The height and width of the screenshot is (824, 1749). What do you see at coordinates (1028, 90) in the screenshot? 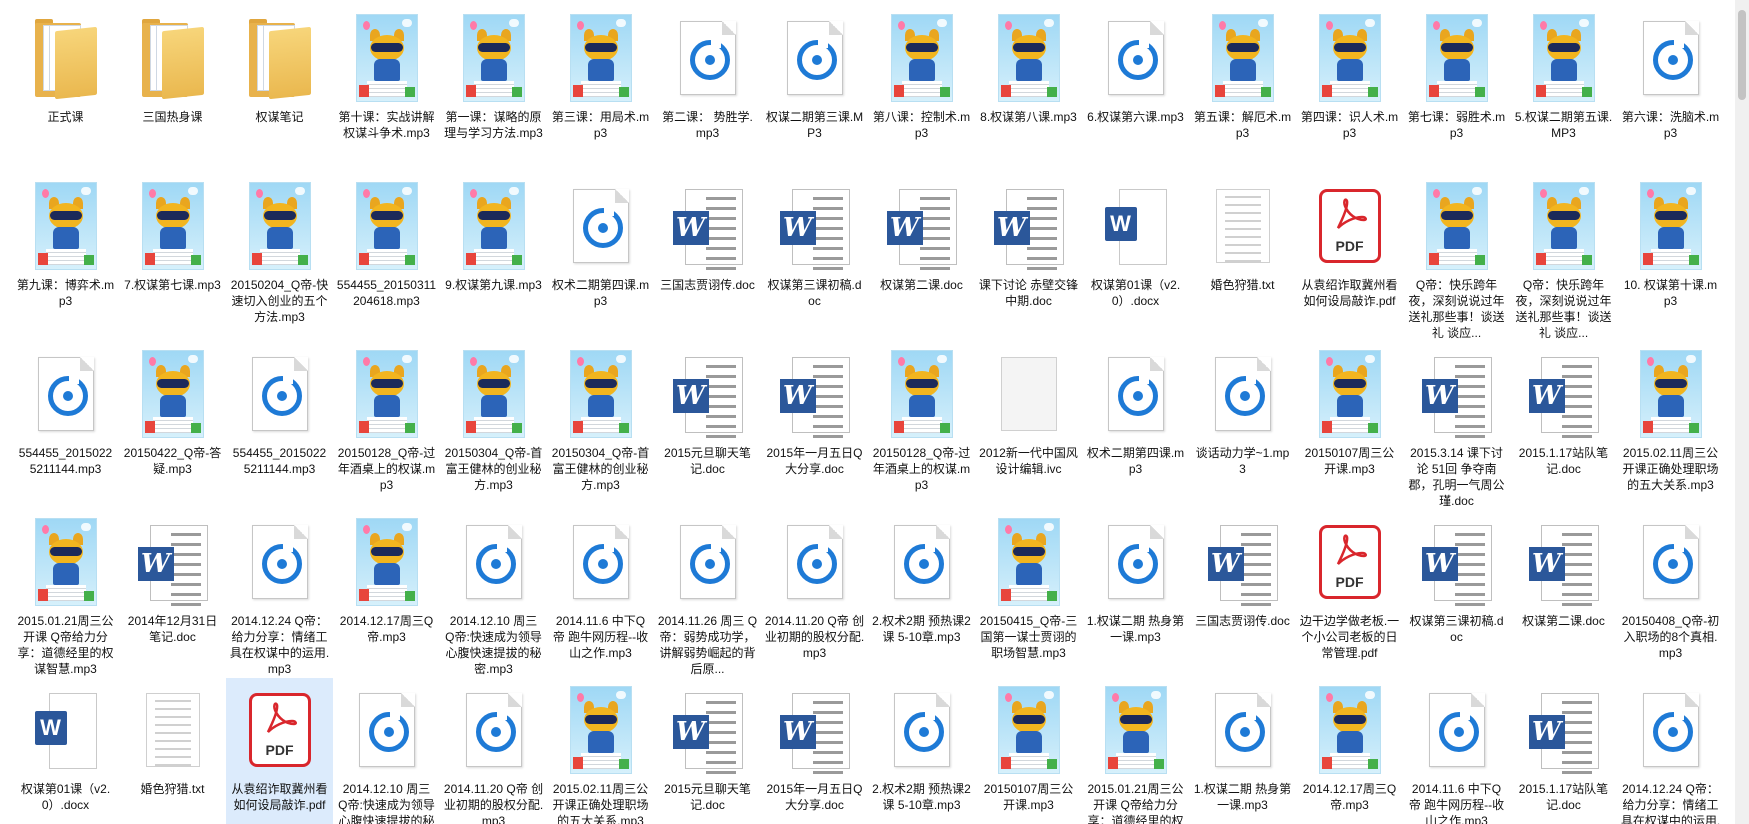
I see `file-item: 8.权谋第八课.mp3` at bounding box center [1028, 90].